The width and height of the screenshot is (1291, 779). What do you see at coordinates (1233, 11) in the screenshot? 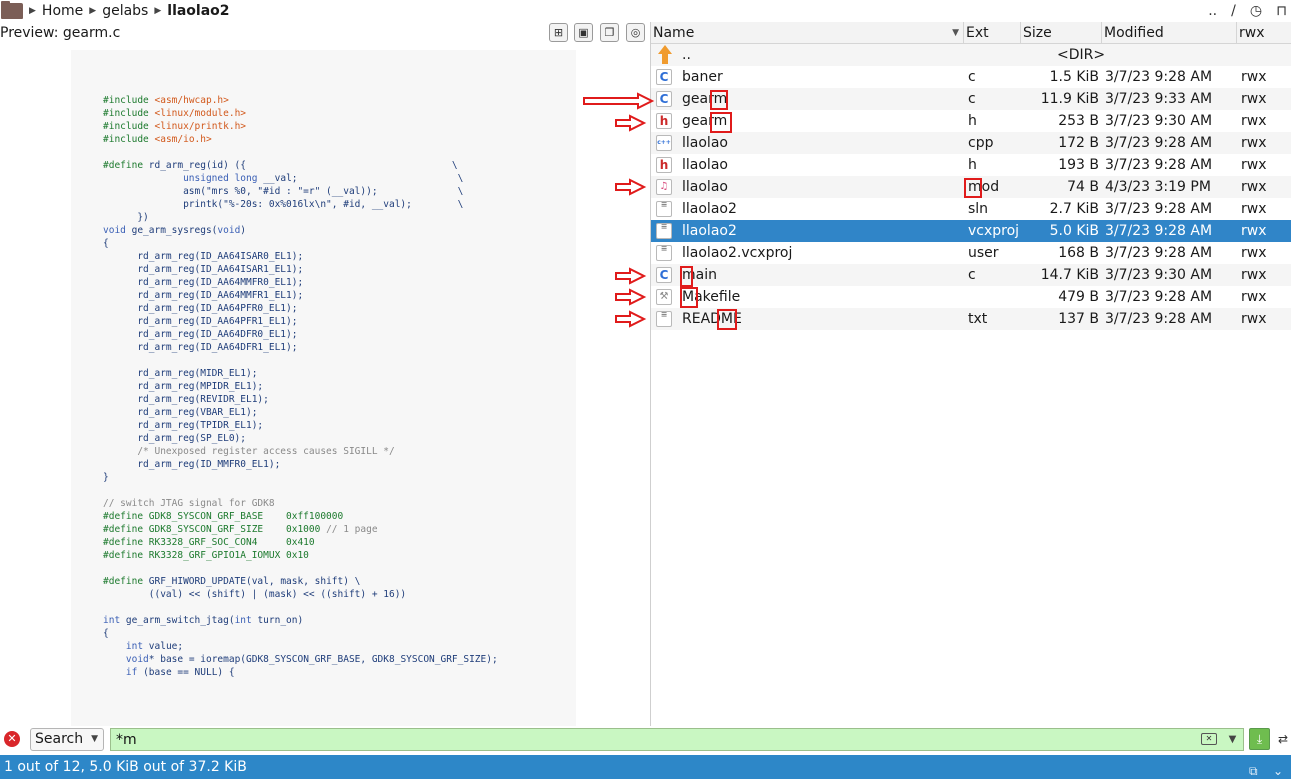
I see `root-dir-button: /` at bounding box center [1233, 11].